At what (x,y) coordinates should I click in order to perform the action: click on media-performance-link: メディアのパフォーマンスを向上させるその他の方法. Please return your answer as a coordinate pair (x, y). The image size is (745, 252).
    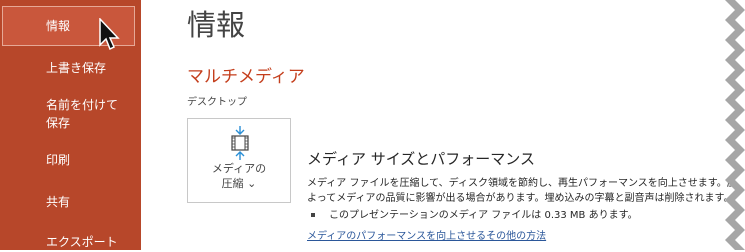
    Looking at the image, I should click on (426, 234).